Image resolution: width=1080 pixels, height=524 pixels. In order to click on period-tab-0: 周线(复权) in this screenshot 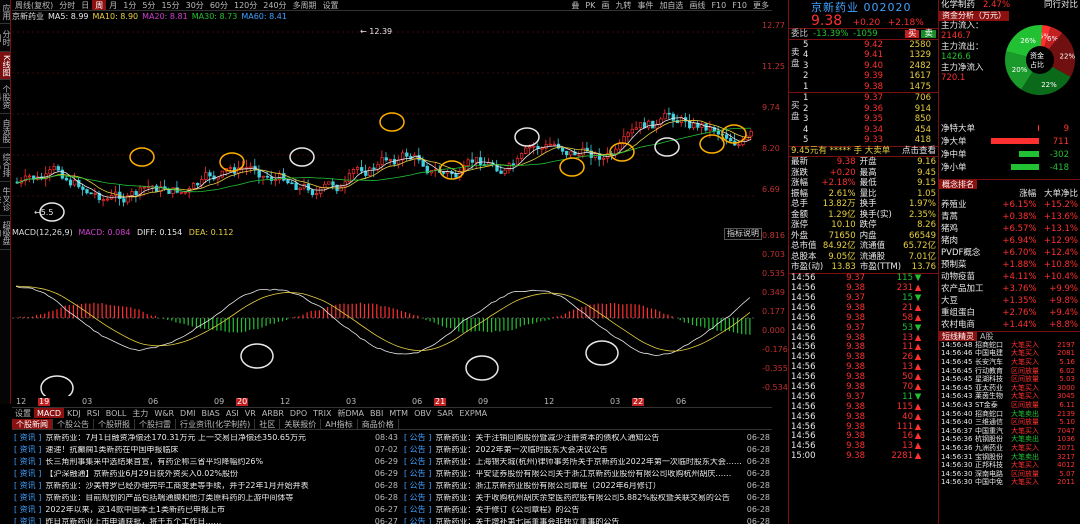, I will do `click(34, 5)`.